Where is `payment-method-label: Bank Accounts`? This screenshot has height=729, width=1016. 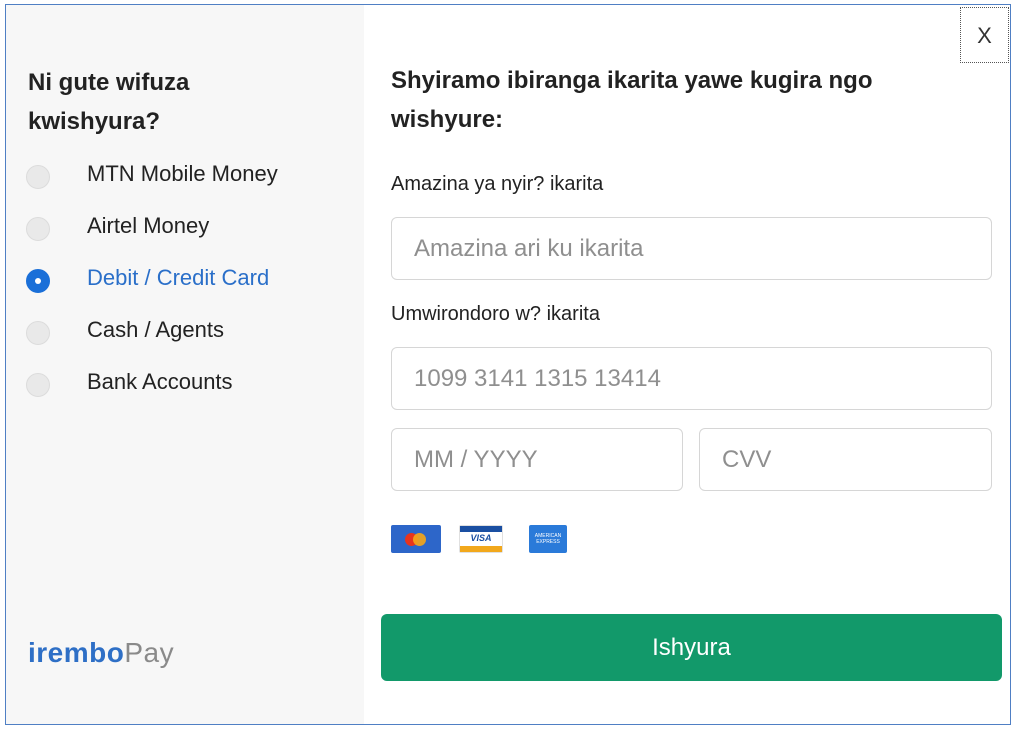
payment-method-label: Bank Accounts is located at coordinates (160, 381).